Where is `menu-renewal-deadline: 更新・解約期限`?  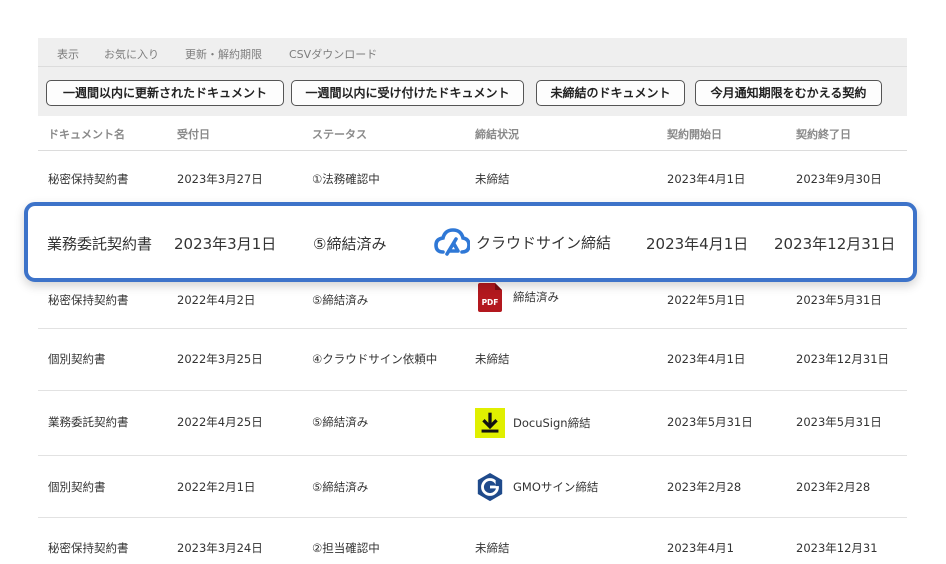 menu-renewal-deadline: 更新・解約期限 is located at coordinates (223, 54).